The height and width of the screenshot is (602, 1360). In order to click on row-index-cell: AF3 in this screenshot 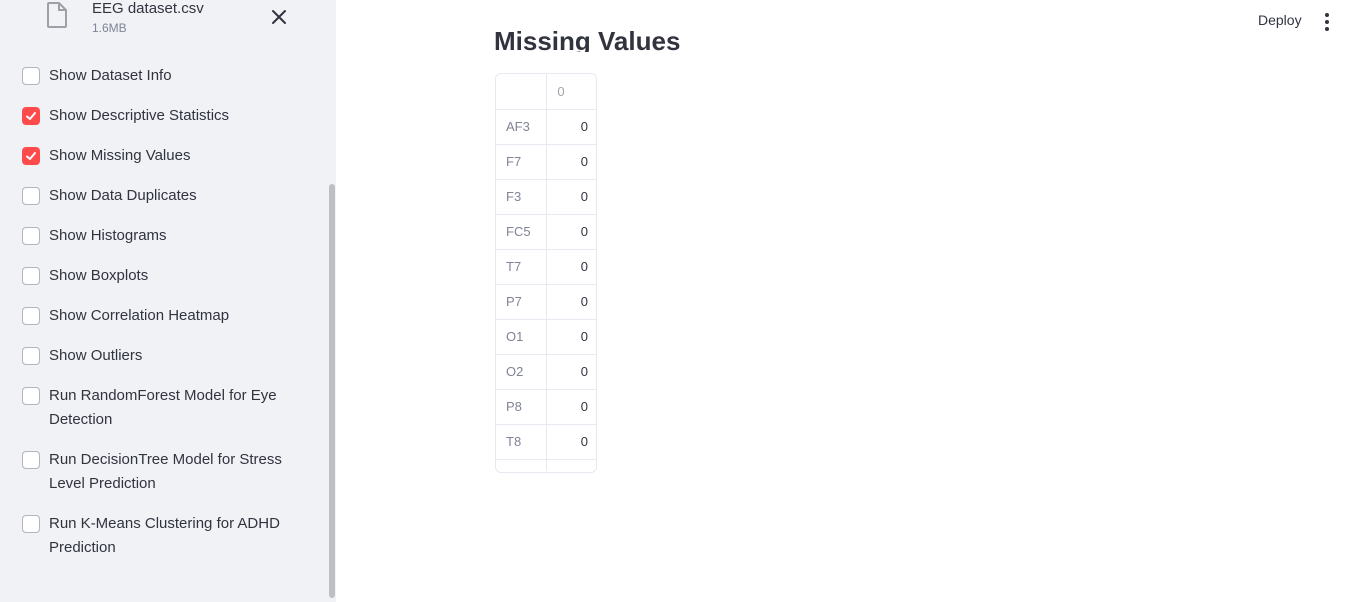, I will do `click(522, 127)`.